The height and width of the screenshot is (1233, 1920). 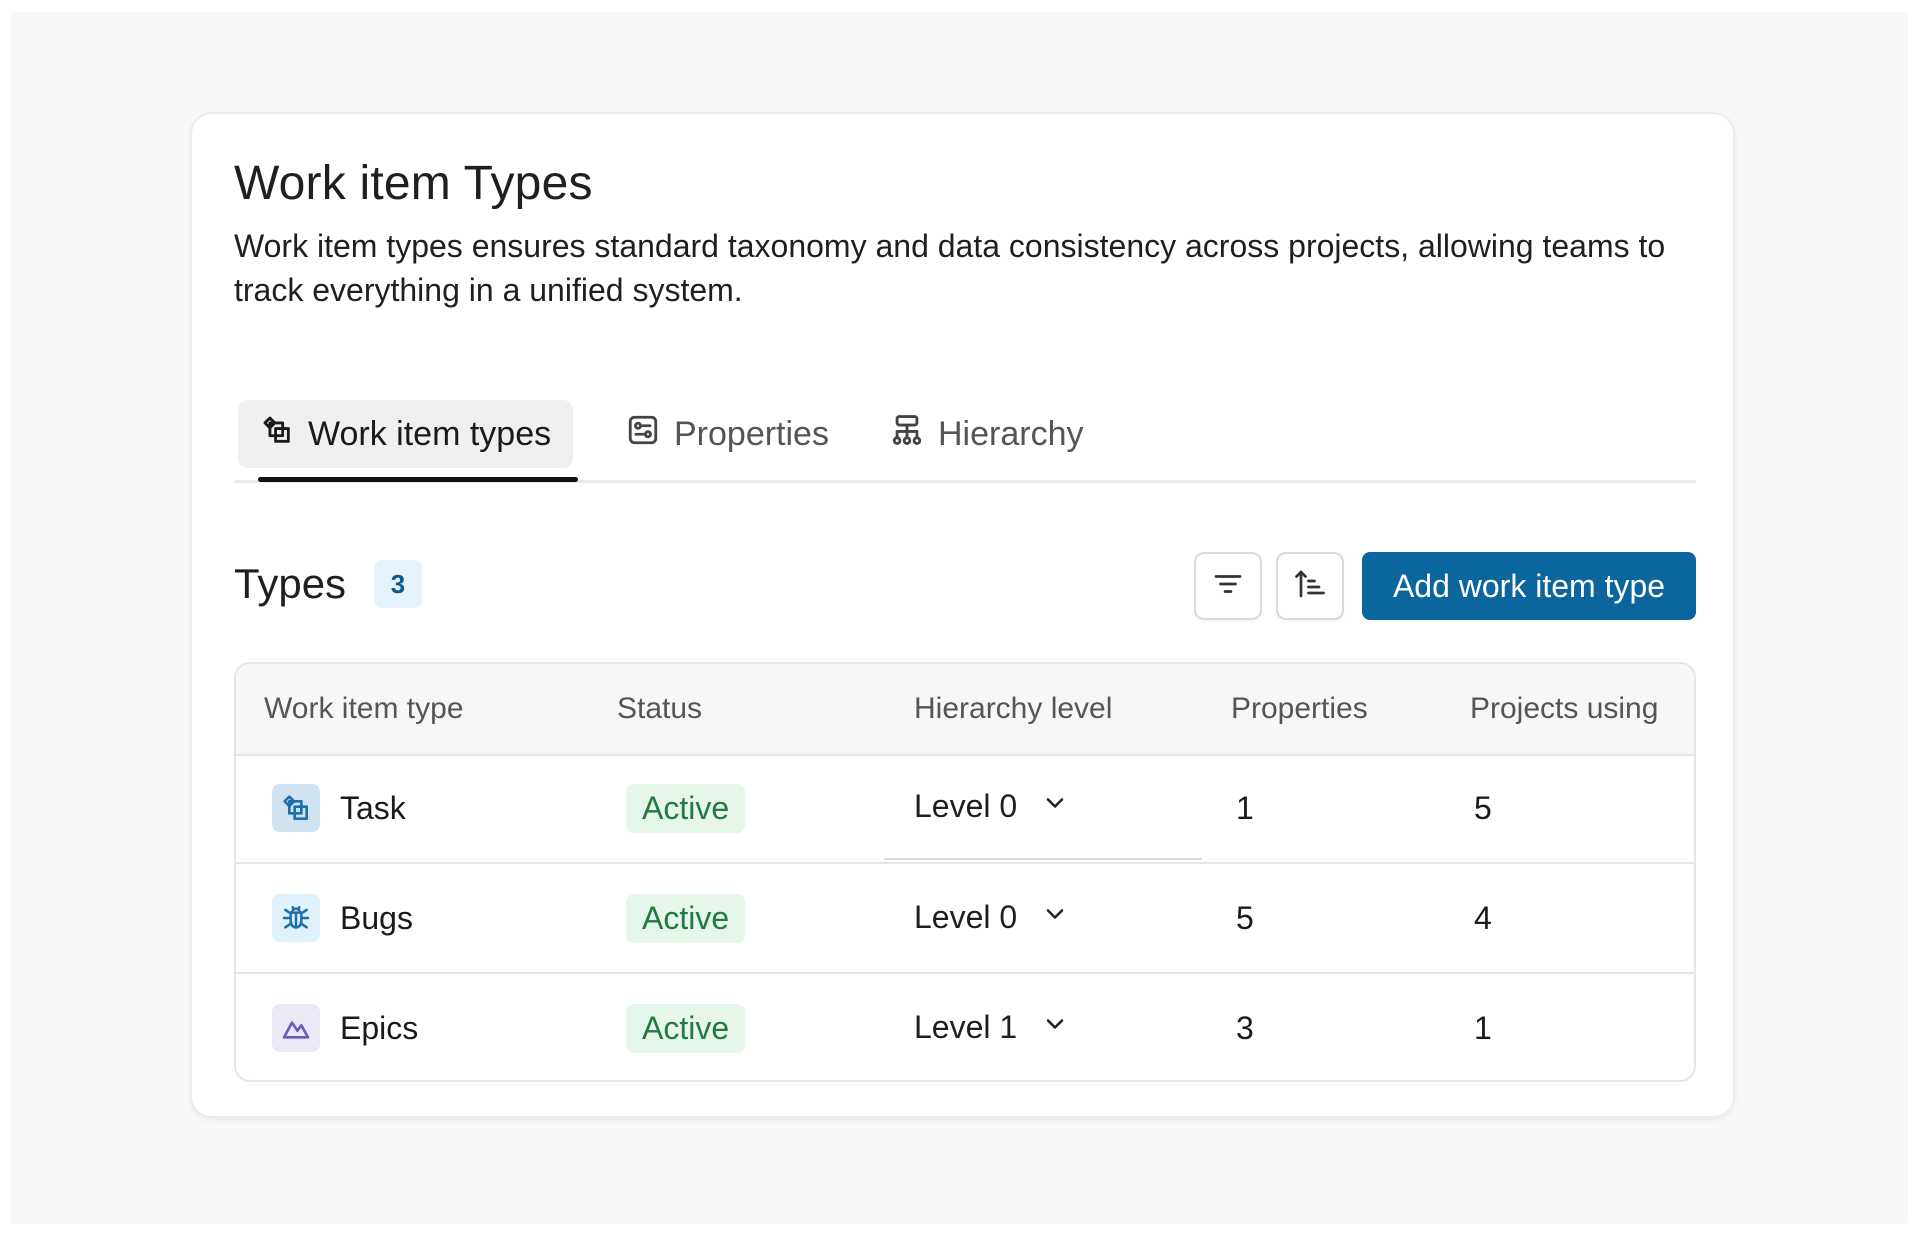 I want to click on type-name: Task, so click(x=373, y=808).